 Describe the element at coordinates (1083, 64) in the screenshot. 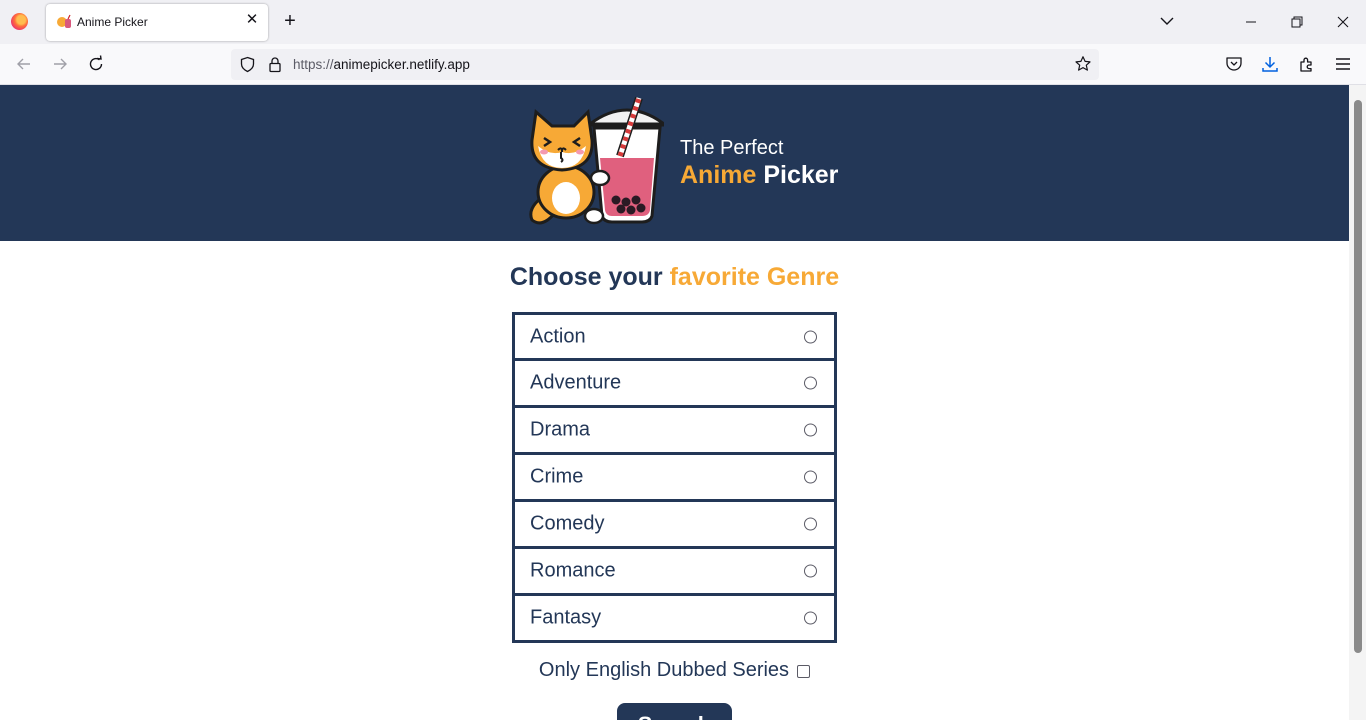

I see `bookmark-star-icon` at that location.